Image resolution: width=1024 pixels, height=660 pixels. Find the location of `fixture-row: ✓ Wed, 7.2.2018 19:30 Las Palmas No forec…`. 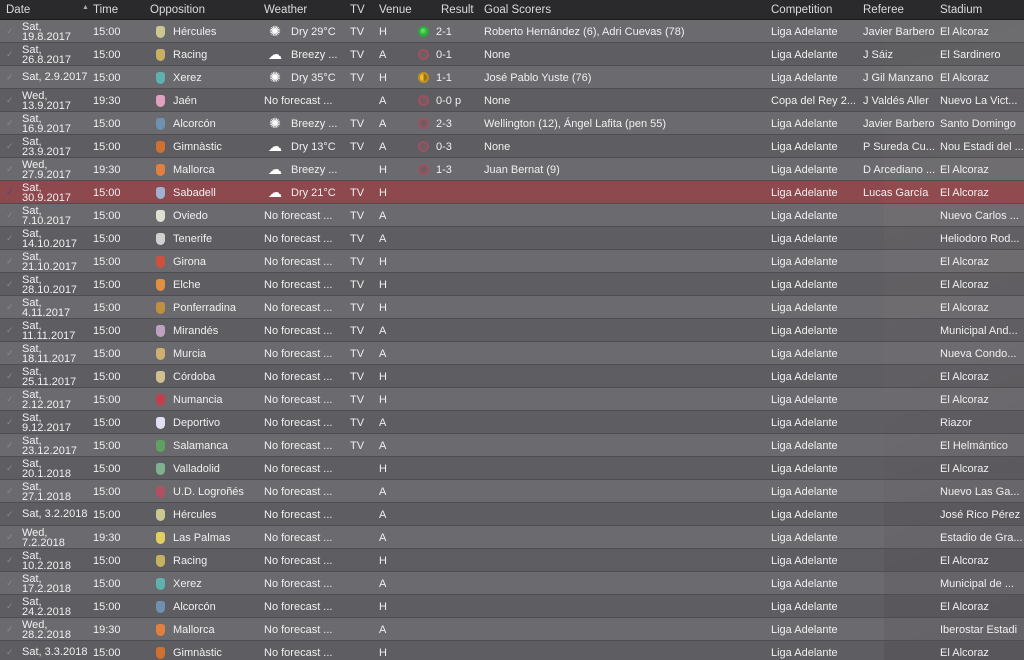

fixture-row: ✓ Wed, 7.2.2018 19:30 Las Palmas No forec… is located at coordinates (512, 537).